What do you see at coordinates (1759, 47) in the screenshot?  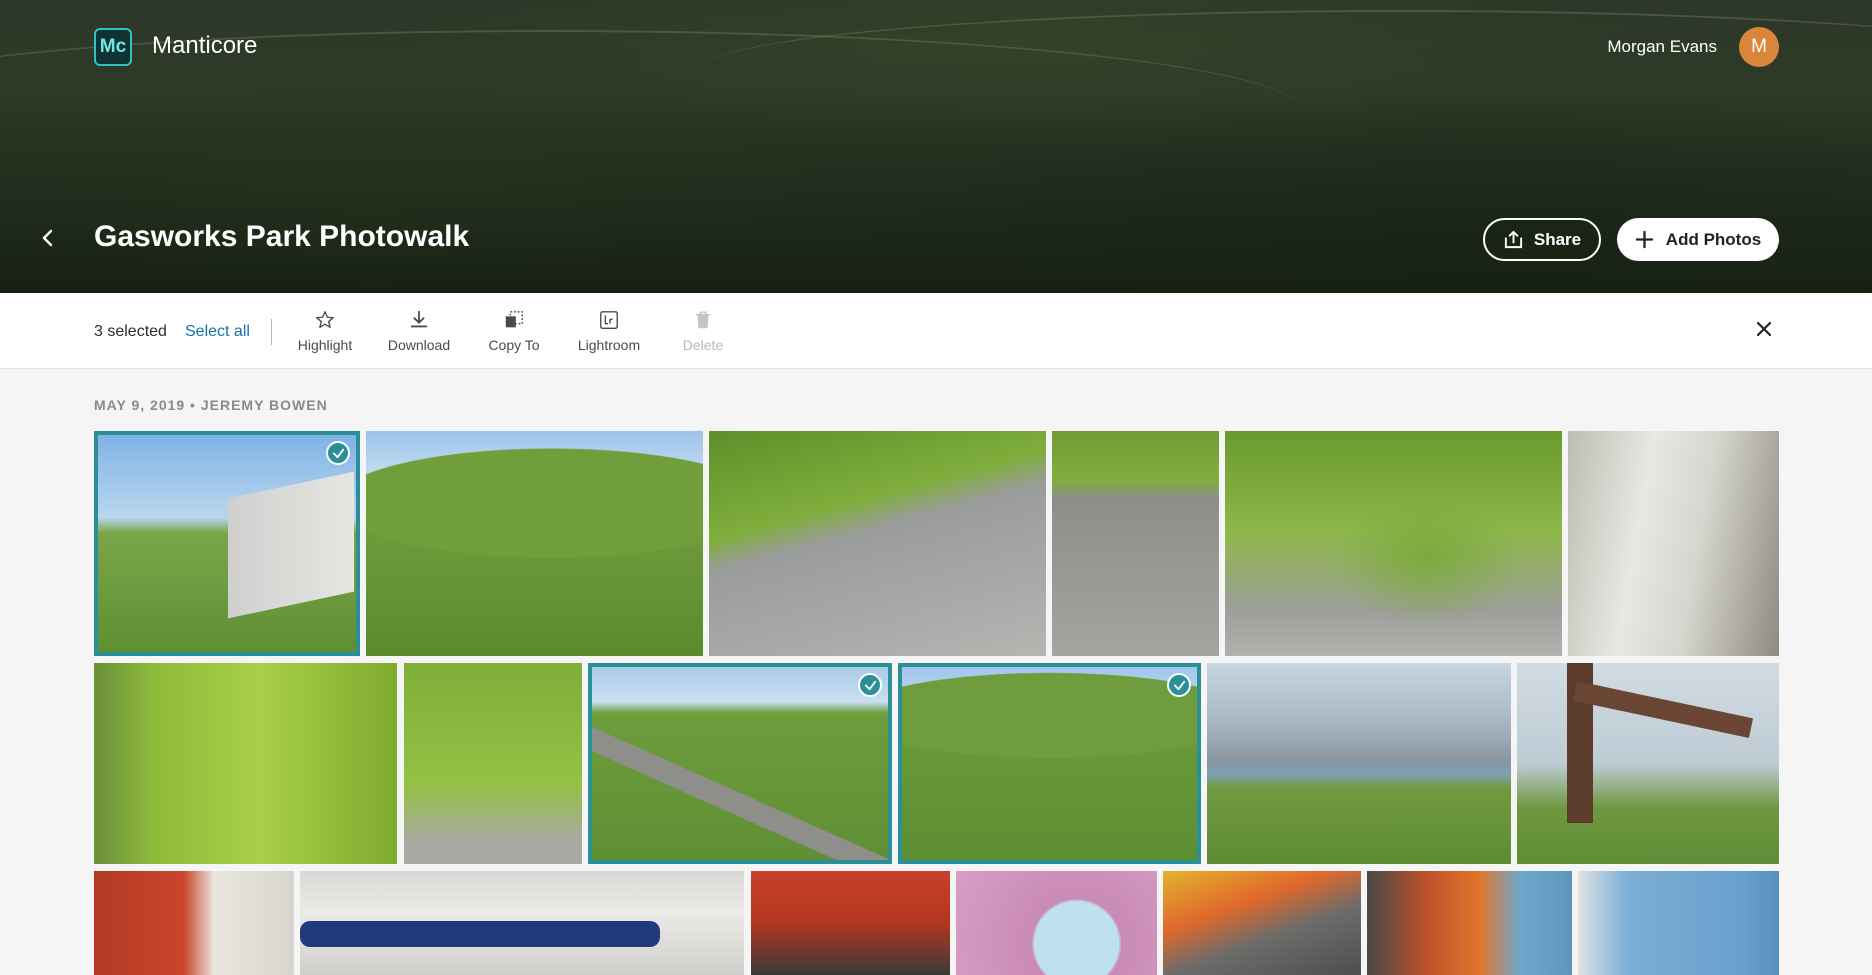 I see `avatar: M` at bounding box center [1759, 47].